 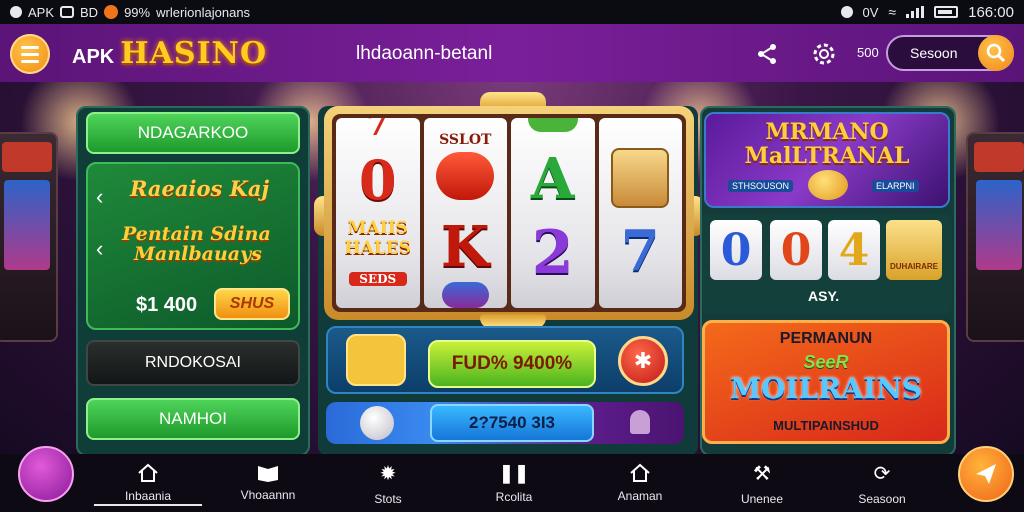 What do you see at coordinates (512, 423) in the screenshot?
I see `jackpot-value: 2?7540 3I3` at bounding box center [512, 423].